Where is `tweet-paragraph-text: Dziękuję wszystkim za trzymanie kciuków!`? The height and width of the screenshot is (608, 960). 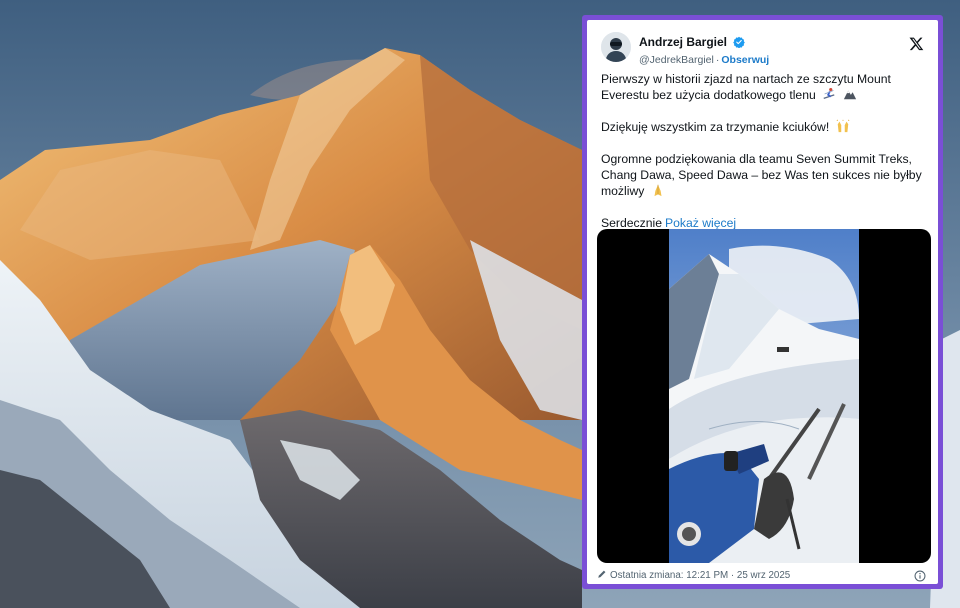
tweet-paragraph-text: Dziękuję wszystkim za trzymanie kciuków! is located at coordinates (715, 127).